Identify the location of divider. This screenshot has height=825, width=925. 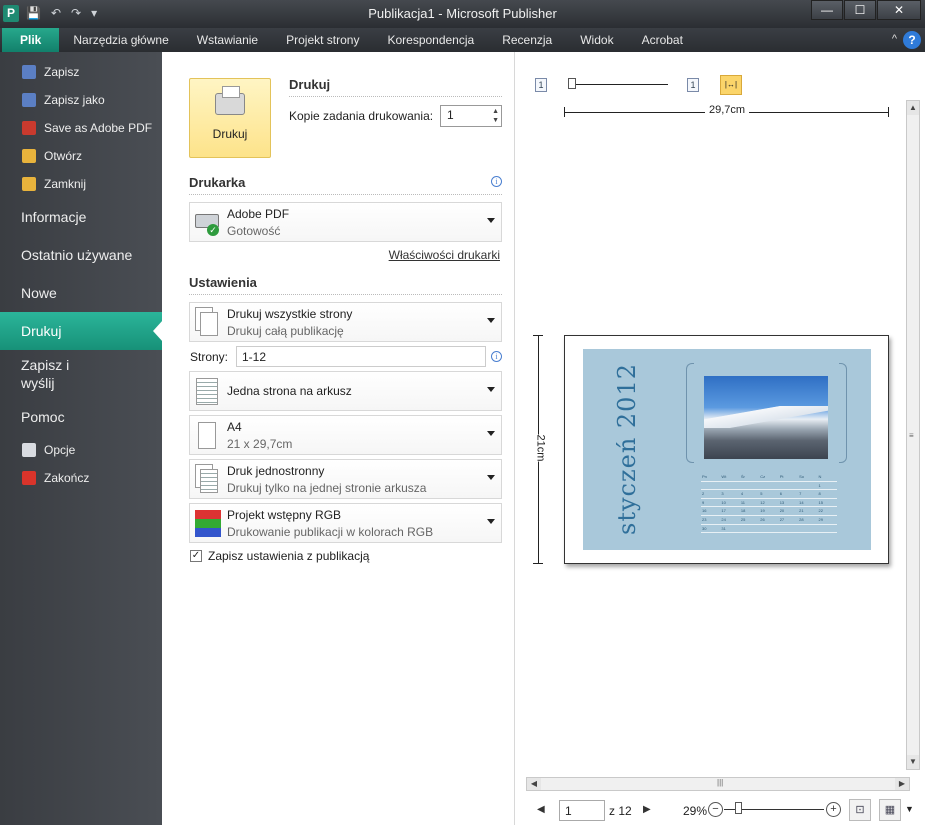
(345, 194).